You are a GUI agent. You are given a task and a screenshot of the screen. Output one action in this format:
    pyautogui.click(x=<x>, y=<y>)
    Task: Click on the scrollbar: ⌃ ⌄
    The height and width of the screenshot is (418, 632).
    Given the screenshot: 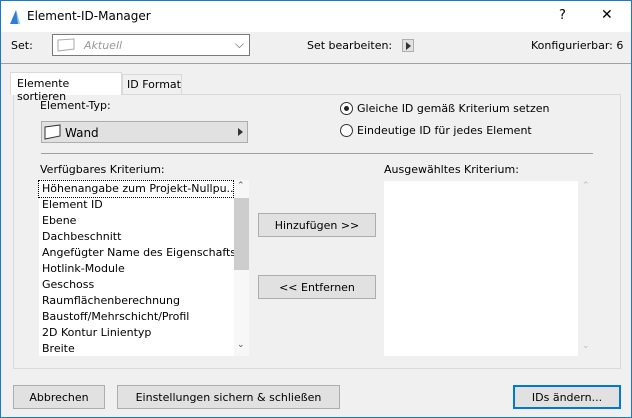 What is the action you would take?
    pyautogui.click(x=241, y=268)
    